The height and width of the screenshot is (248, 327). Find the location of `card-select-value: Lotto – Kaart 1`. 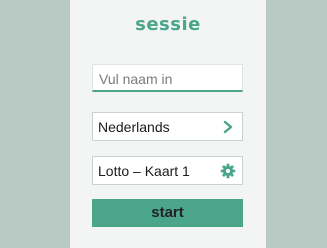

card-select-value: Lotto – Kaart 1 is located at coordinates (144, 171).